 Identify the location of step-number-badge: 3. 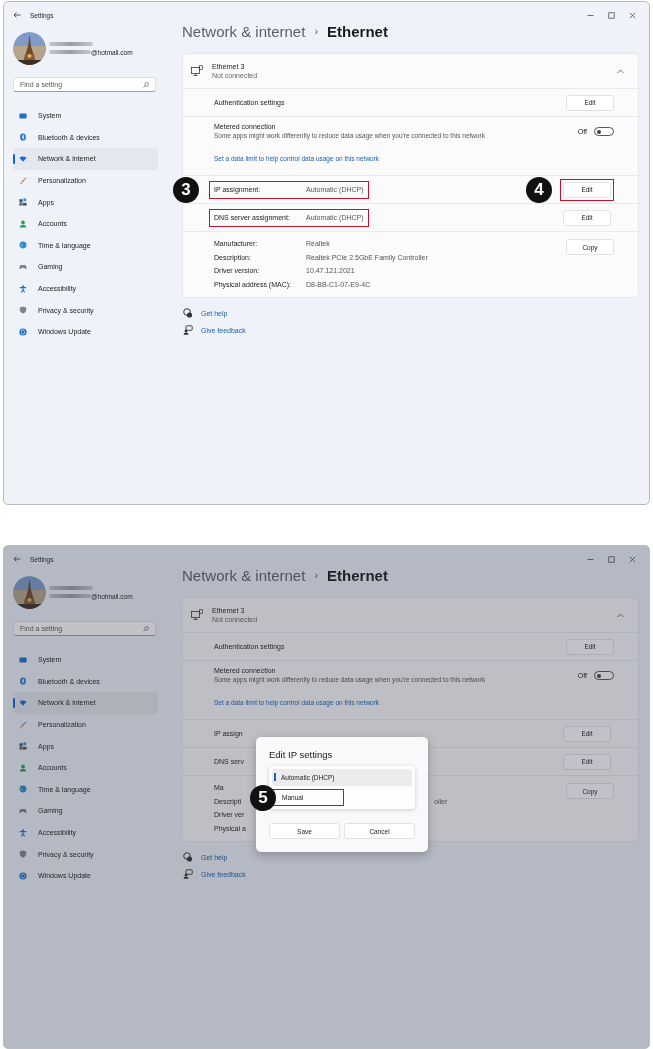
(186, 189).